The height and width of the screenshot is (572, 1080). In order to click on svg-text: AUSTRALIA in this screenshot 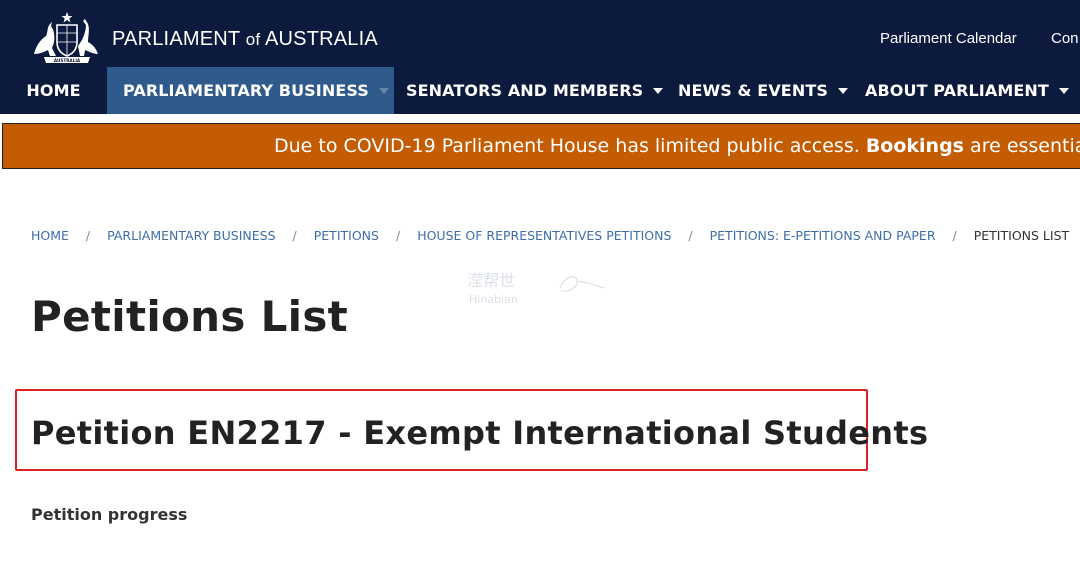, I will do `click(67, 60)`.